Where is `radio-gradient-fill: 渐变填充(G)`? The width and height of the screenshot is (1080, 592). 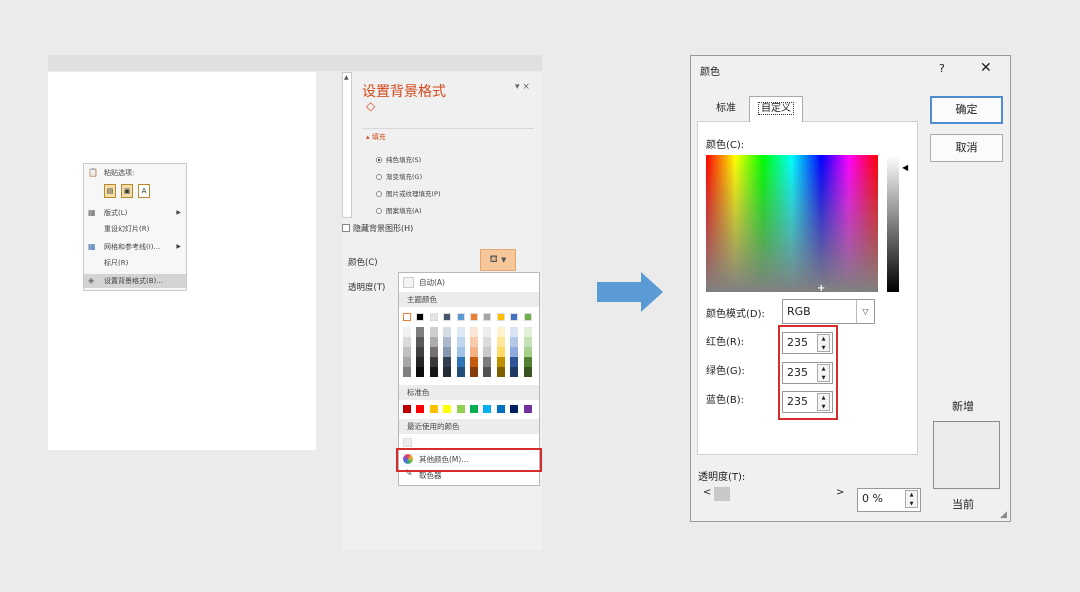 radio-gradient-fill: 渐变填充(G) is located at coordinates (399, 176).